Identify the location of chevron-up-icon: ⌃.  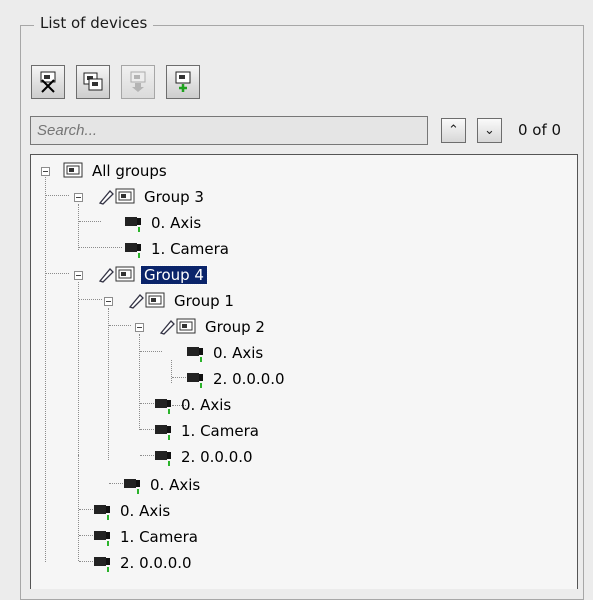
(453, 130).